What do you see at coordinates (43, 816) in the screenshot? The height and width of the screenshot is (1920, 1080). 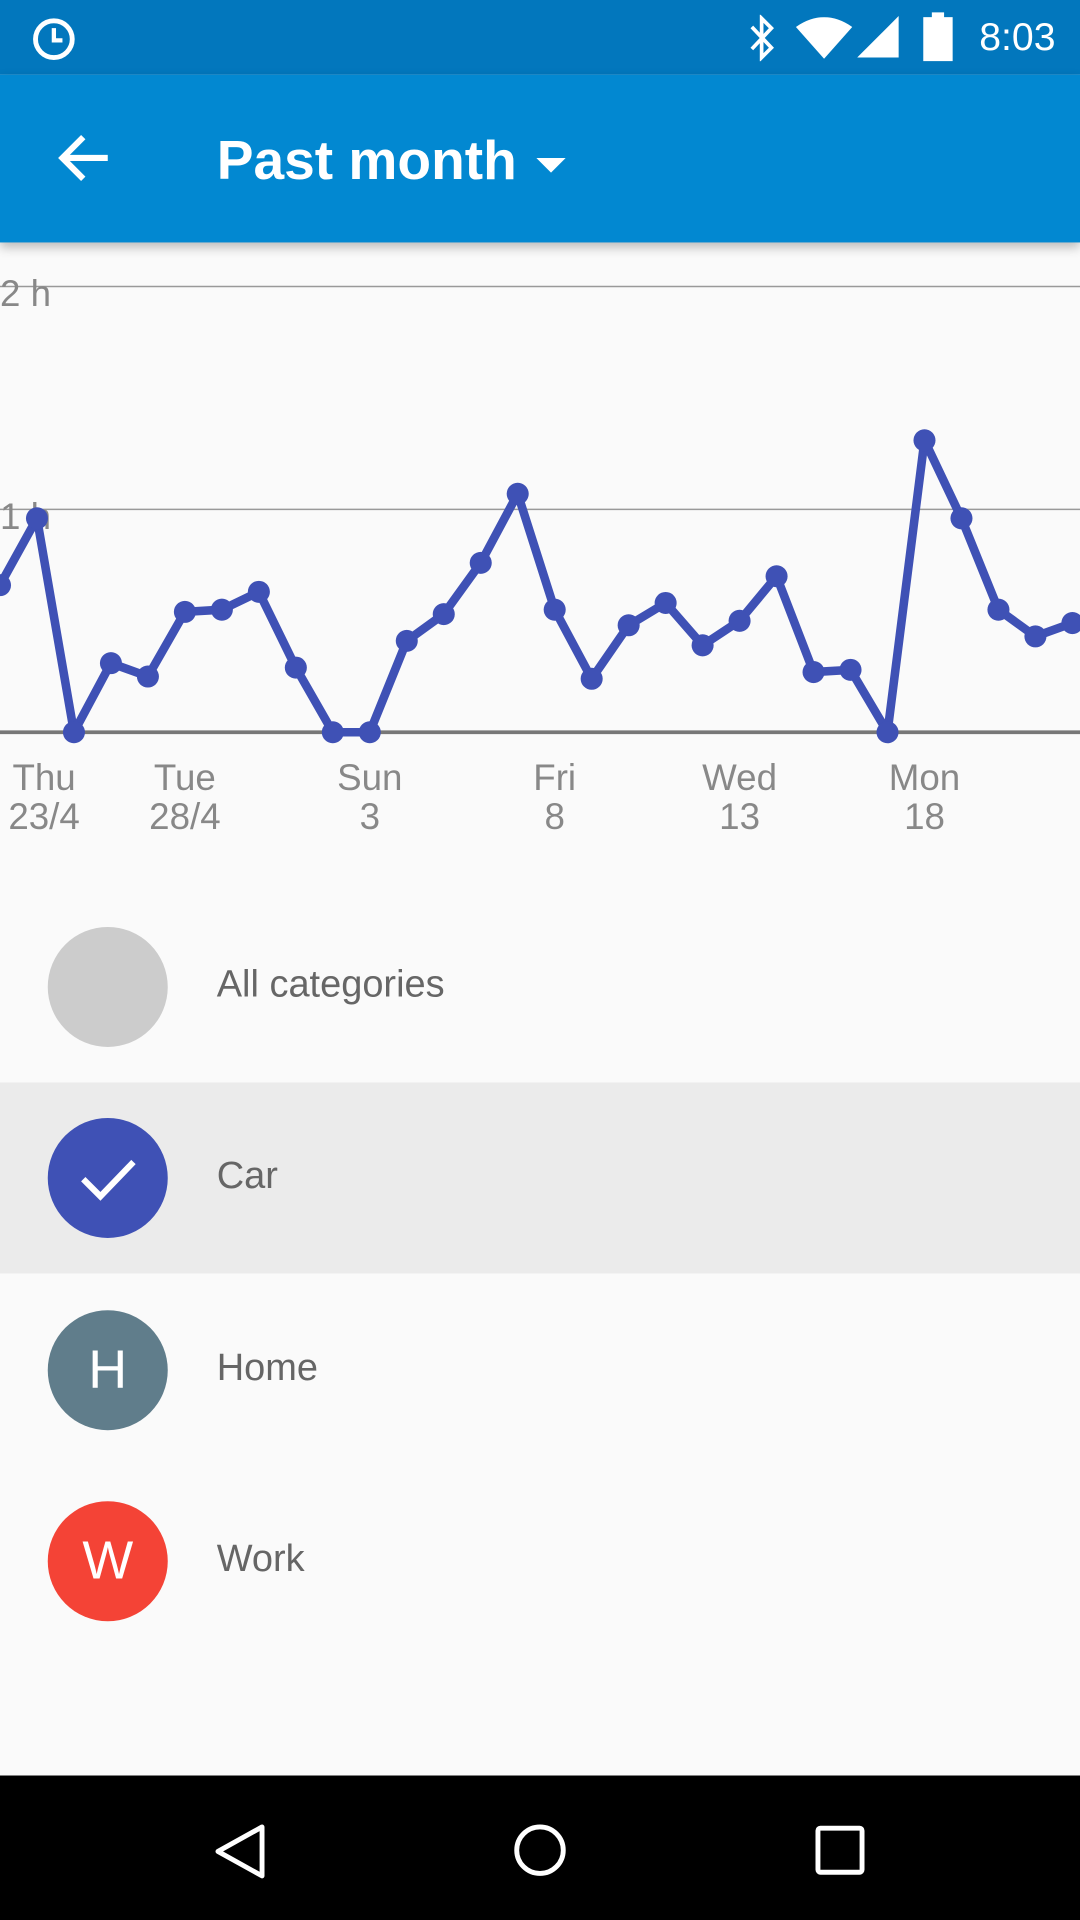 I see `x-tick-label: 23/4` at bounding box center [43, 816].